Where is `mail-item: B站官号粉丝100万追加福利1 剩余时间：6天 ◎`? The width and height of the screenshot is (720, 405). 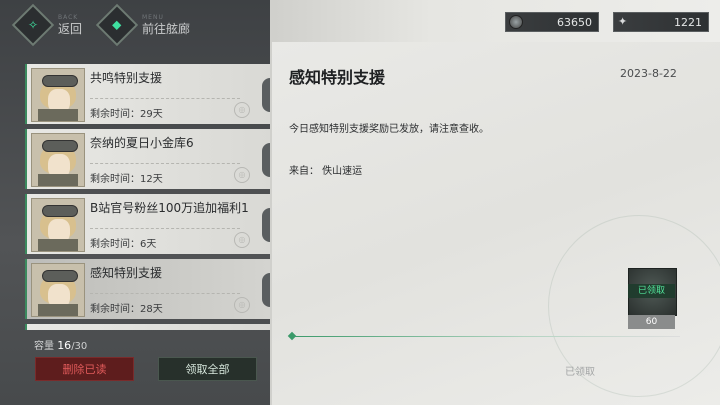
mail-item: B站官号粉丝100万追加福利1 剩余时间：6天 ◎ is located at coordinates (147, 224).